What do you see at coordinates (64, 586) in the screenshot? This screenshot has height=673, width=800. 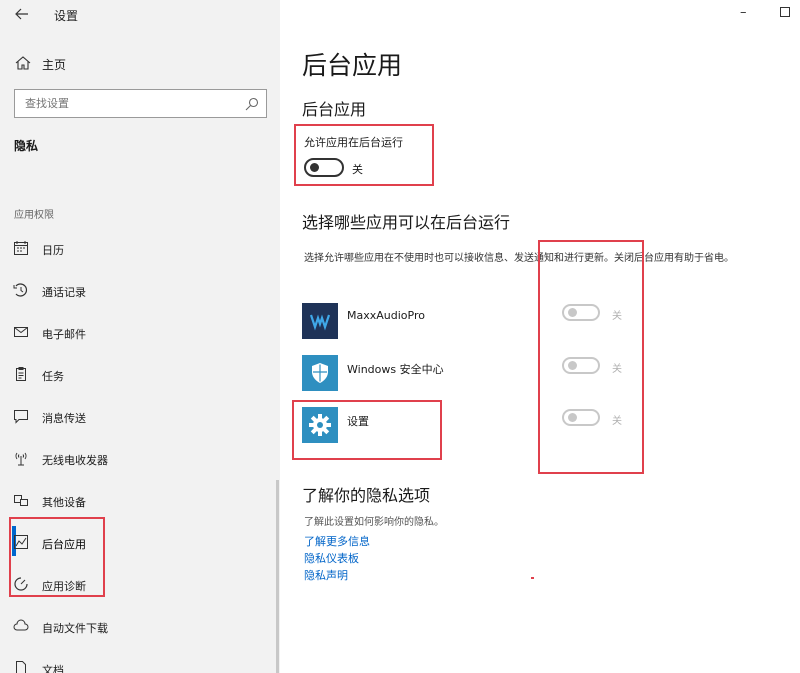 I see `sidebar-item-label: 应用诊断` at bounding box center [64, 586].